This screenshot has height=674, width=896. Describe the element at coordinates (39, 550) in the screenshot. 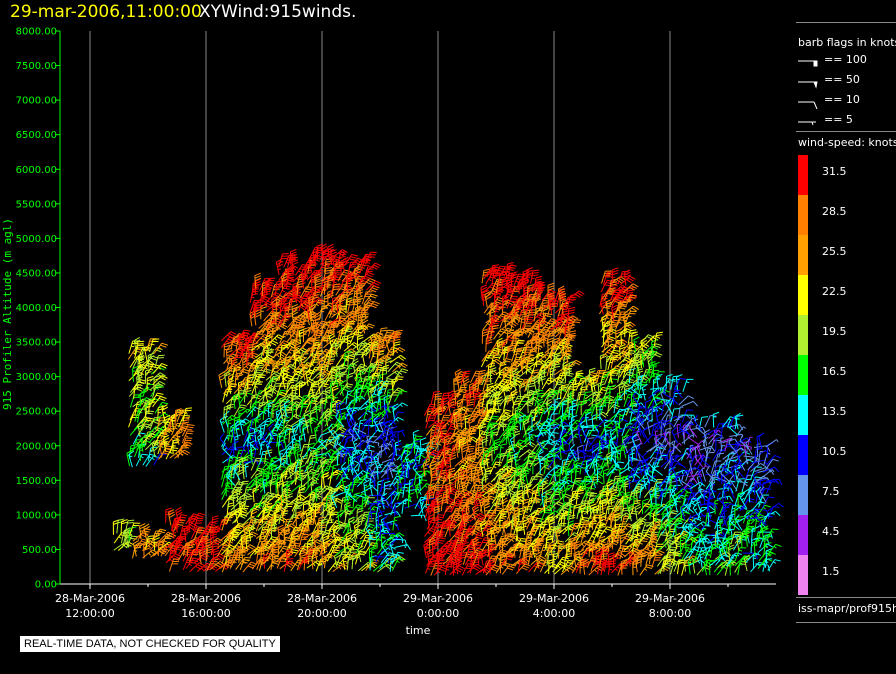

I see `y-tick-label: 500.00` at that location.